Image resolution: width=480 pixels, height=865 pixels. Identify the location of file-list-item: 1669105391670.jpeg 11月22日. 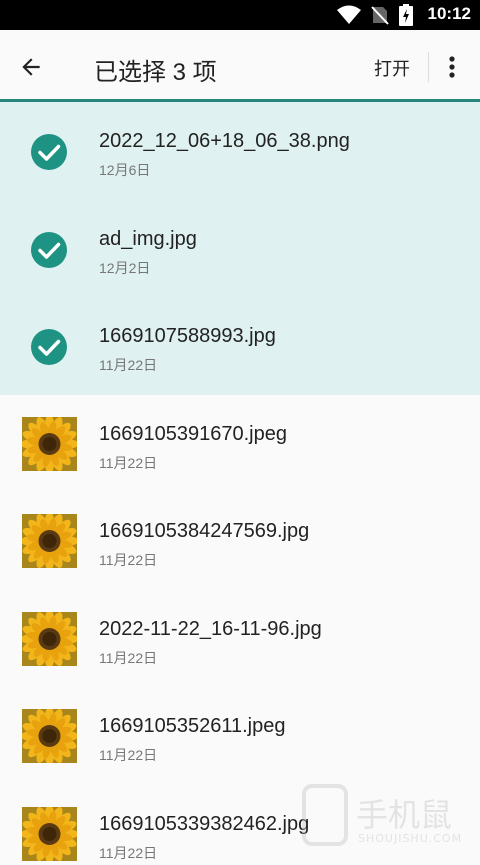
(240, 444).